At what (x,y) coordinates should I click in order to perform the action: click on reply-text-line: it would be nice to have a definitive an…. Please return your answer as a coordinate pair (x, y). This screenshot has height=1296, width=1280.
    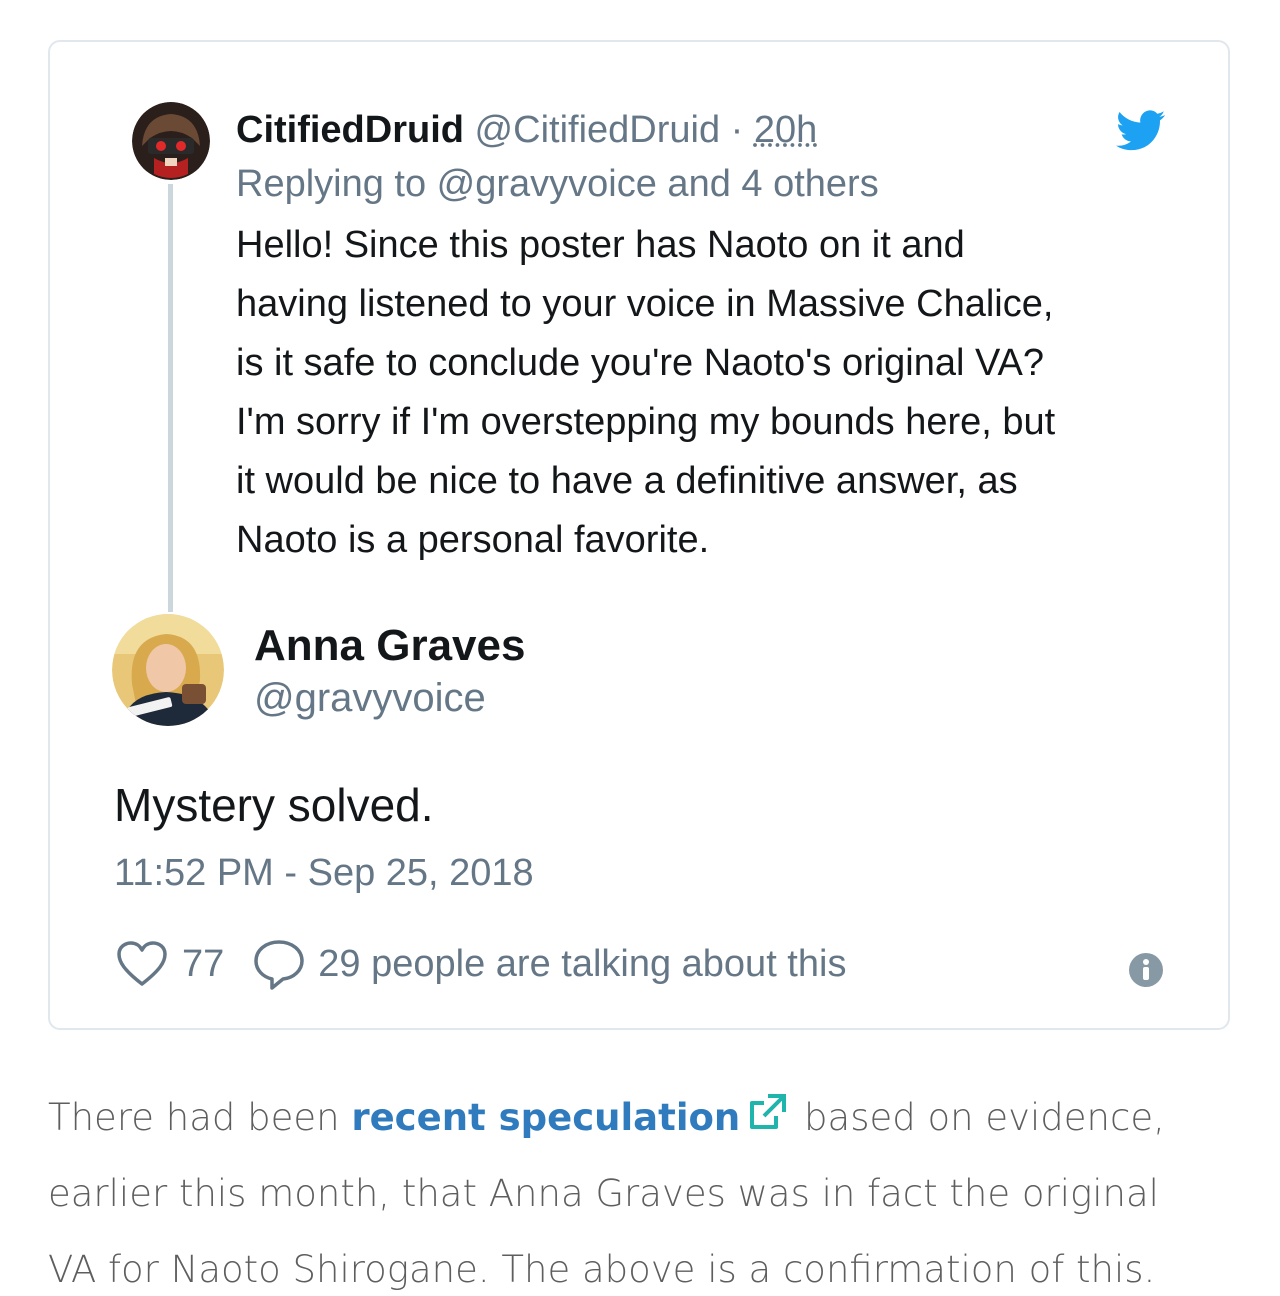
    Looking at the image, I should click on (627, 481).